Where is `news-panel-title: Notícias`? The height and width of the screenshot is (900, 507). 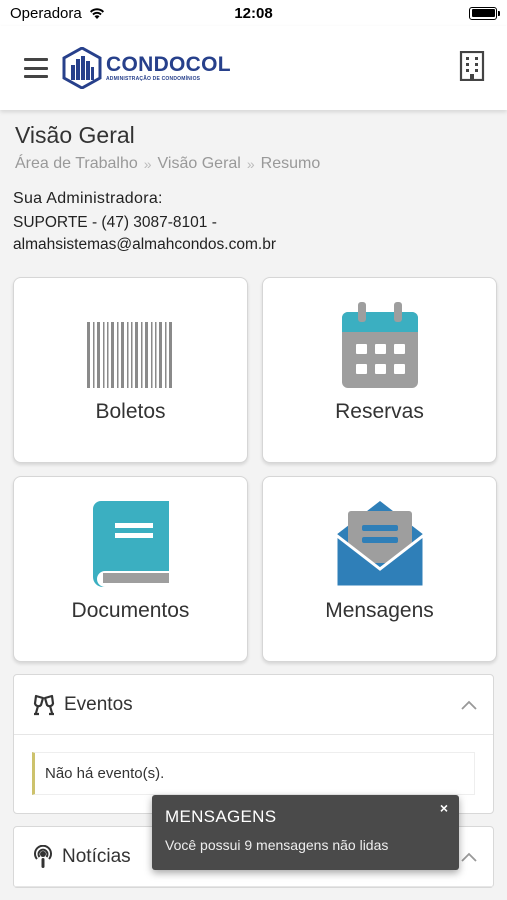
news-panel-title: Notícias is located at coordinates (96, 856).